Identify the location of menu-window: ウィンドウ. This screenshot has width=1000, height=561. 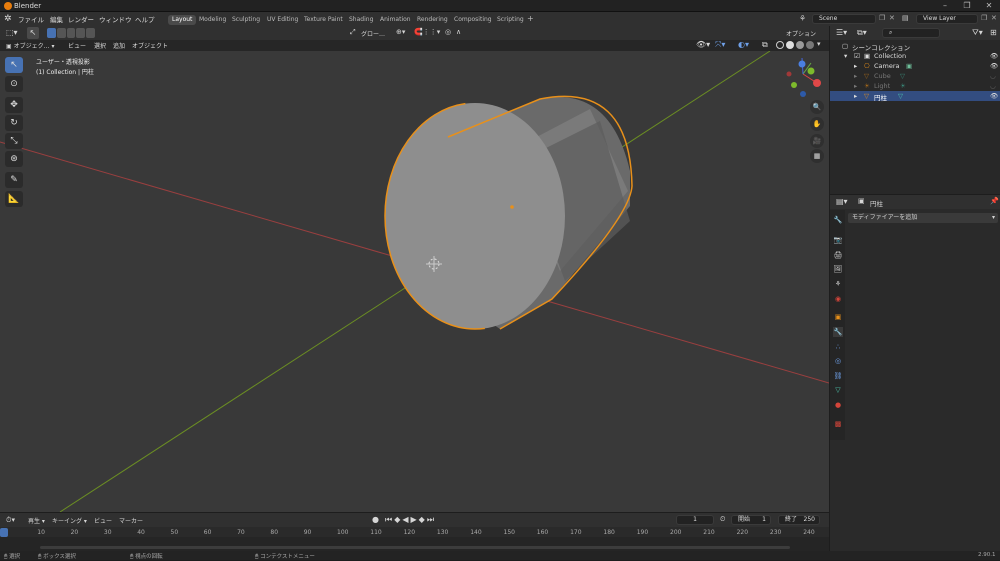
(115, 19).